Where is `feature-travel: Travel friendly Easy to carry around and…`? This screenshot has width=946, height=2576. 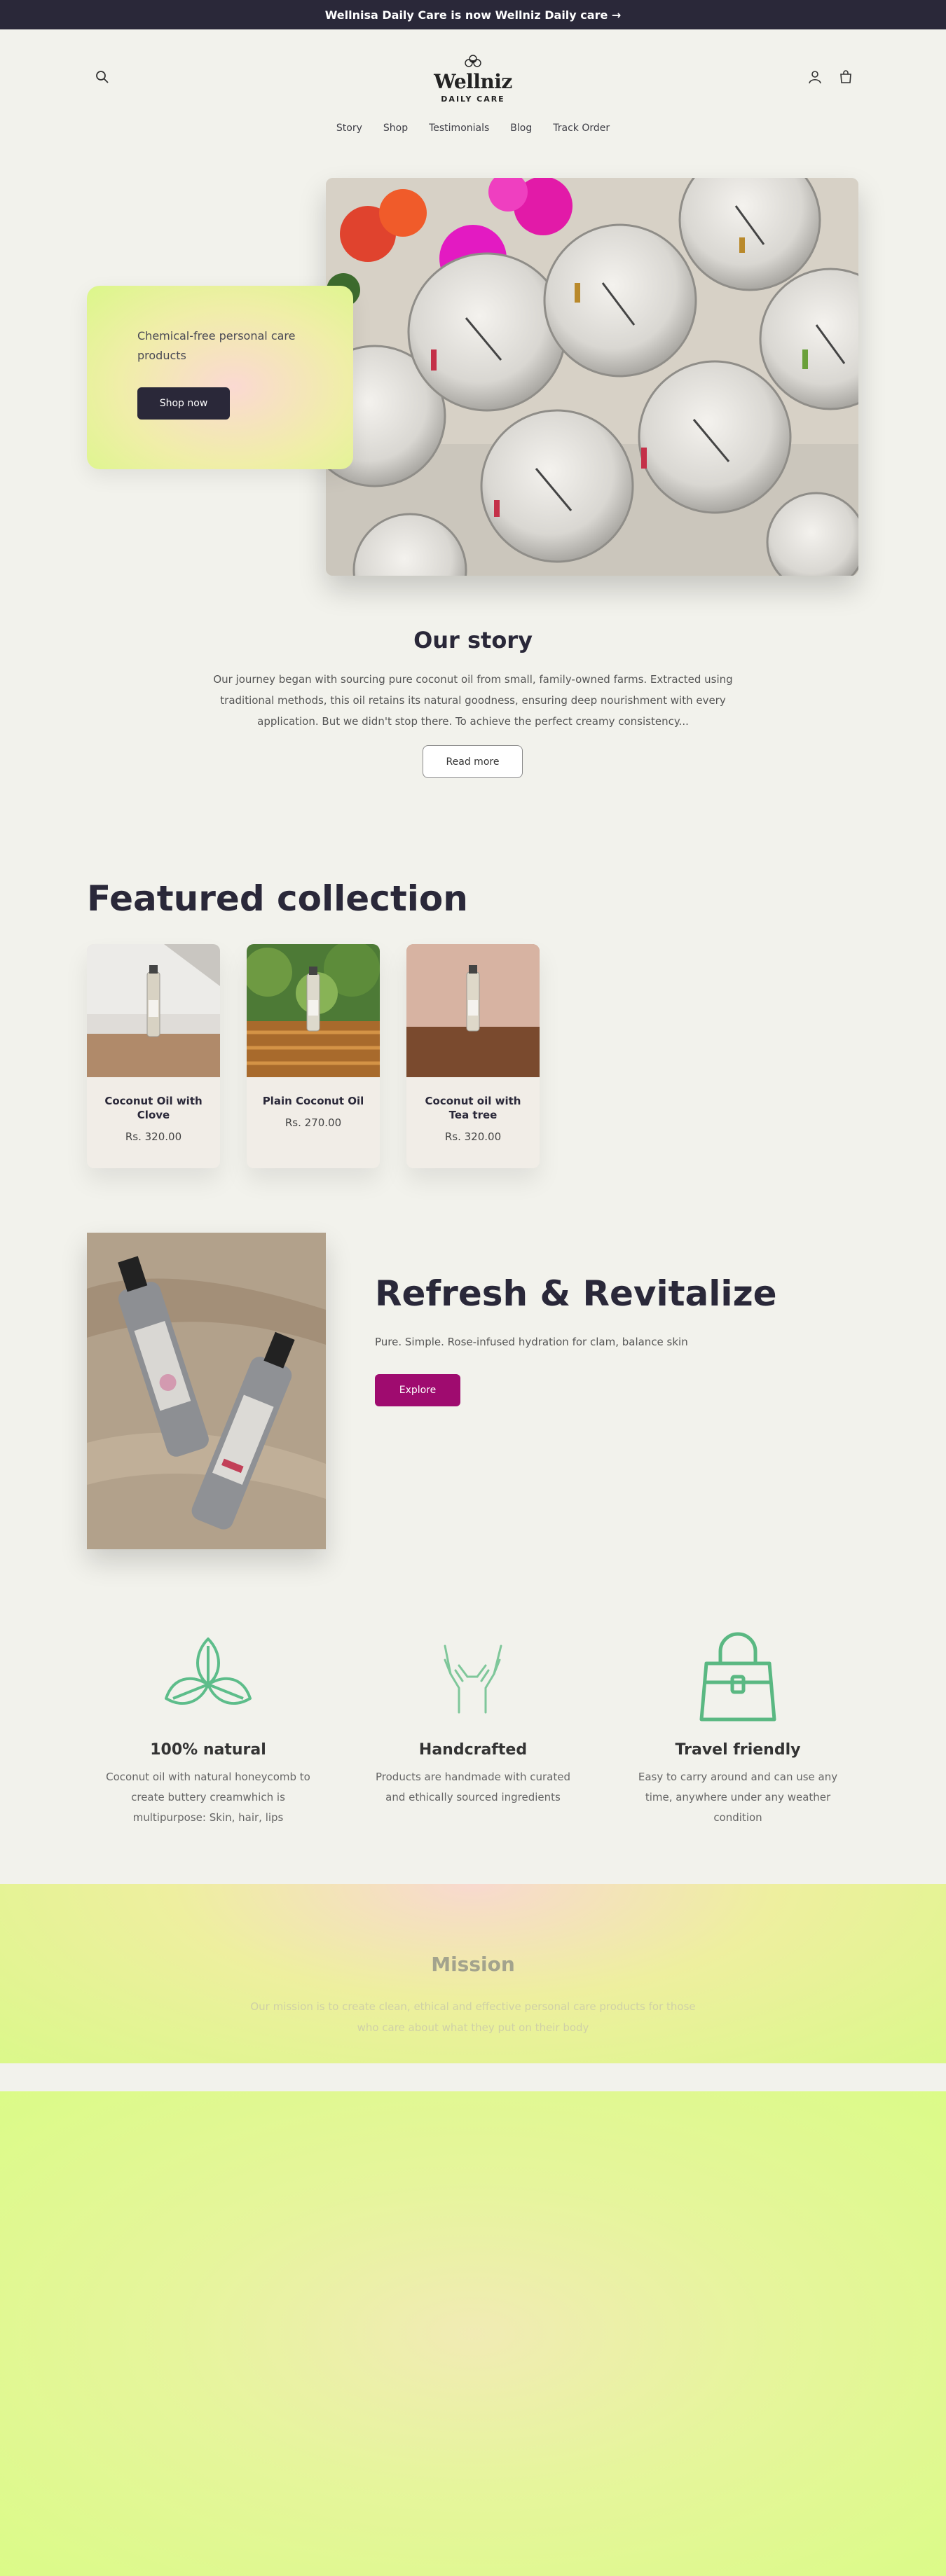 feature-travel: Travel friendly Easy to carry around and… is located at coordinates (737, 1730).